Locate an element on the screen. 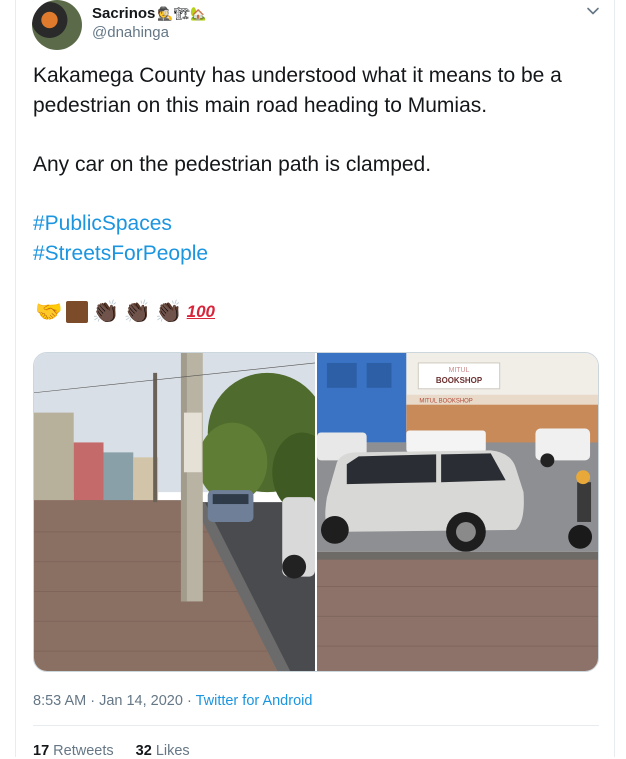 The image size is (626, 759). chevron-down-icon is located at coordinates (593, 11).